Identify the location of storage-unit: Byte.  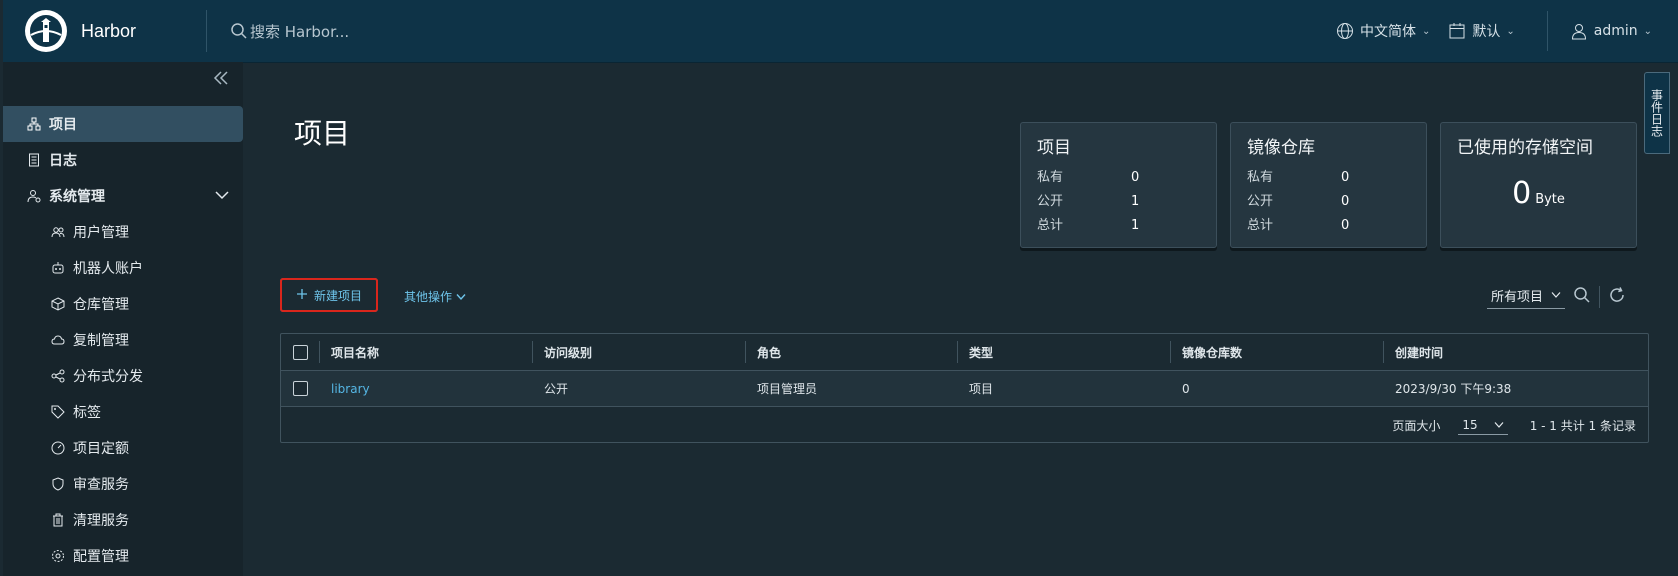
(1550, 199).